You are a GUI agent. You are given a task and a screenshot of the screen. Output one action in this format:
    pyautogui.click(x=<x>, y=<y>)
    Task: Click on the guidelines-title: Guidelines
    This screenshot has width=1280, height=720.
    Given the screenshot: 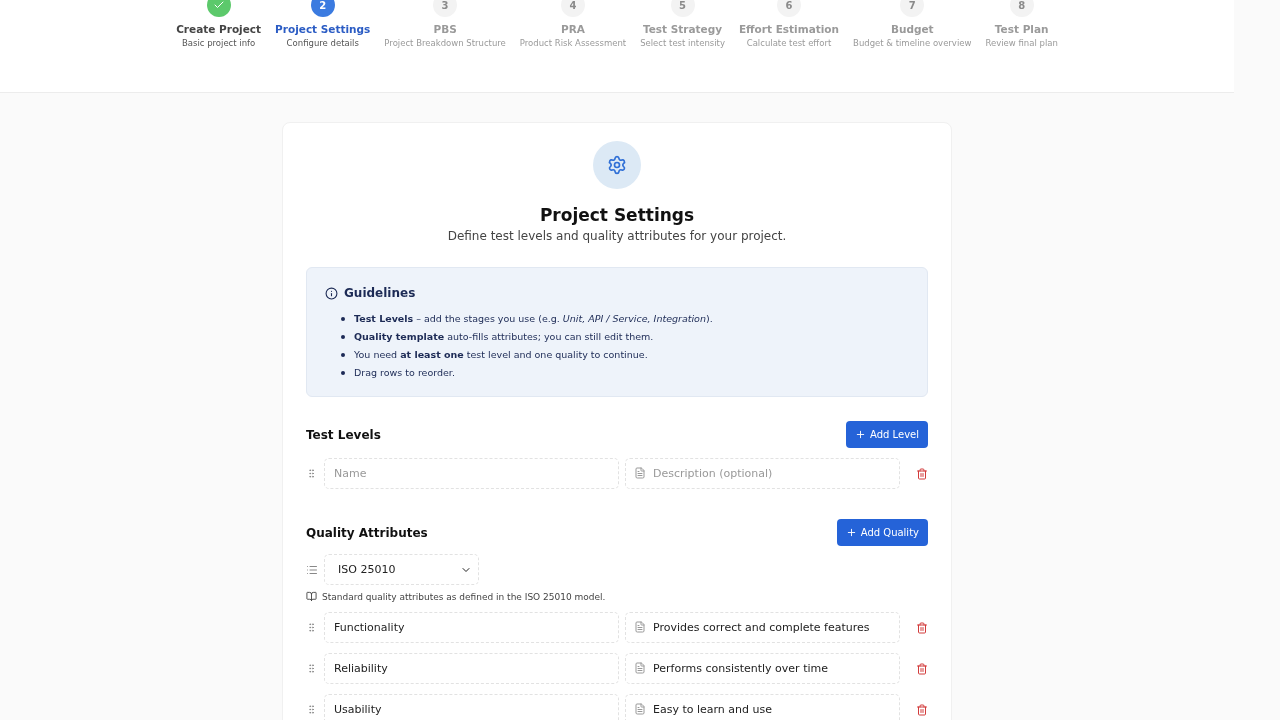 What is the action you would take?
    pyautogui.click(x=380, y=293)
    